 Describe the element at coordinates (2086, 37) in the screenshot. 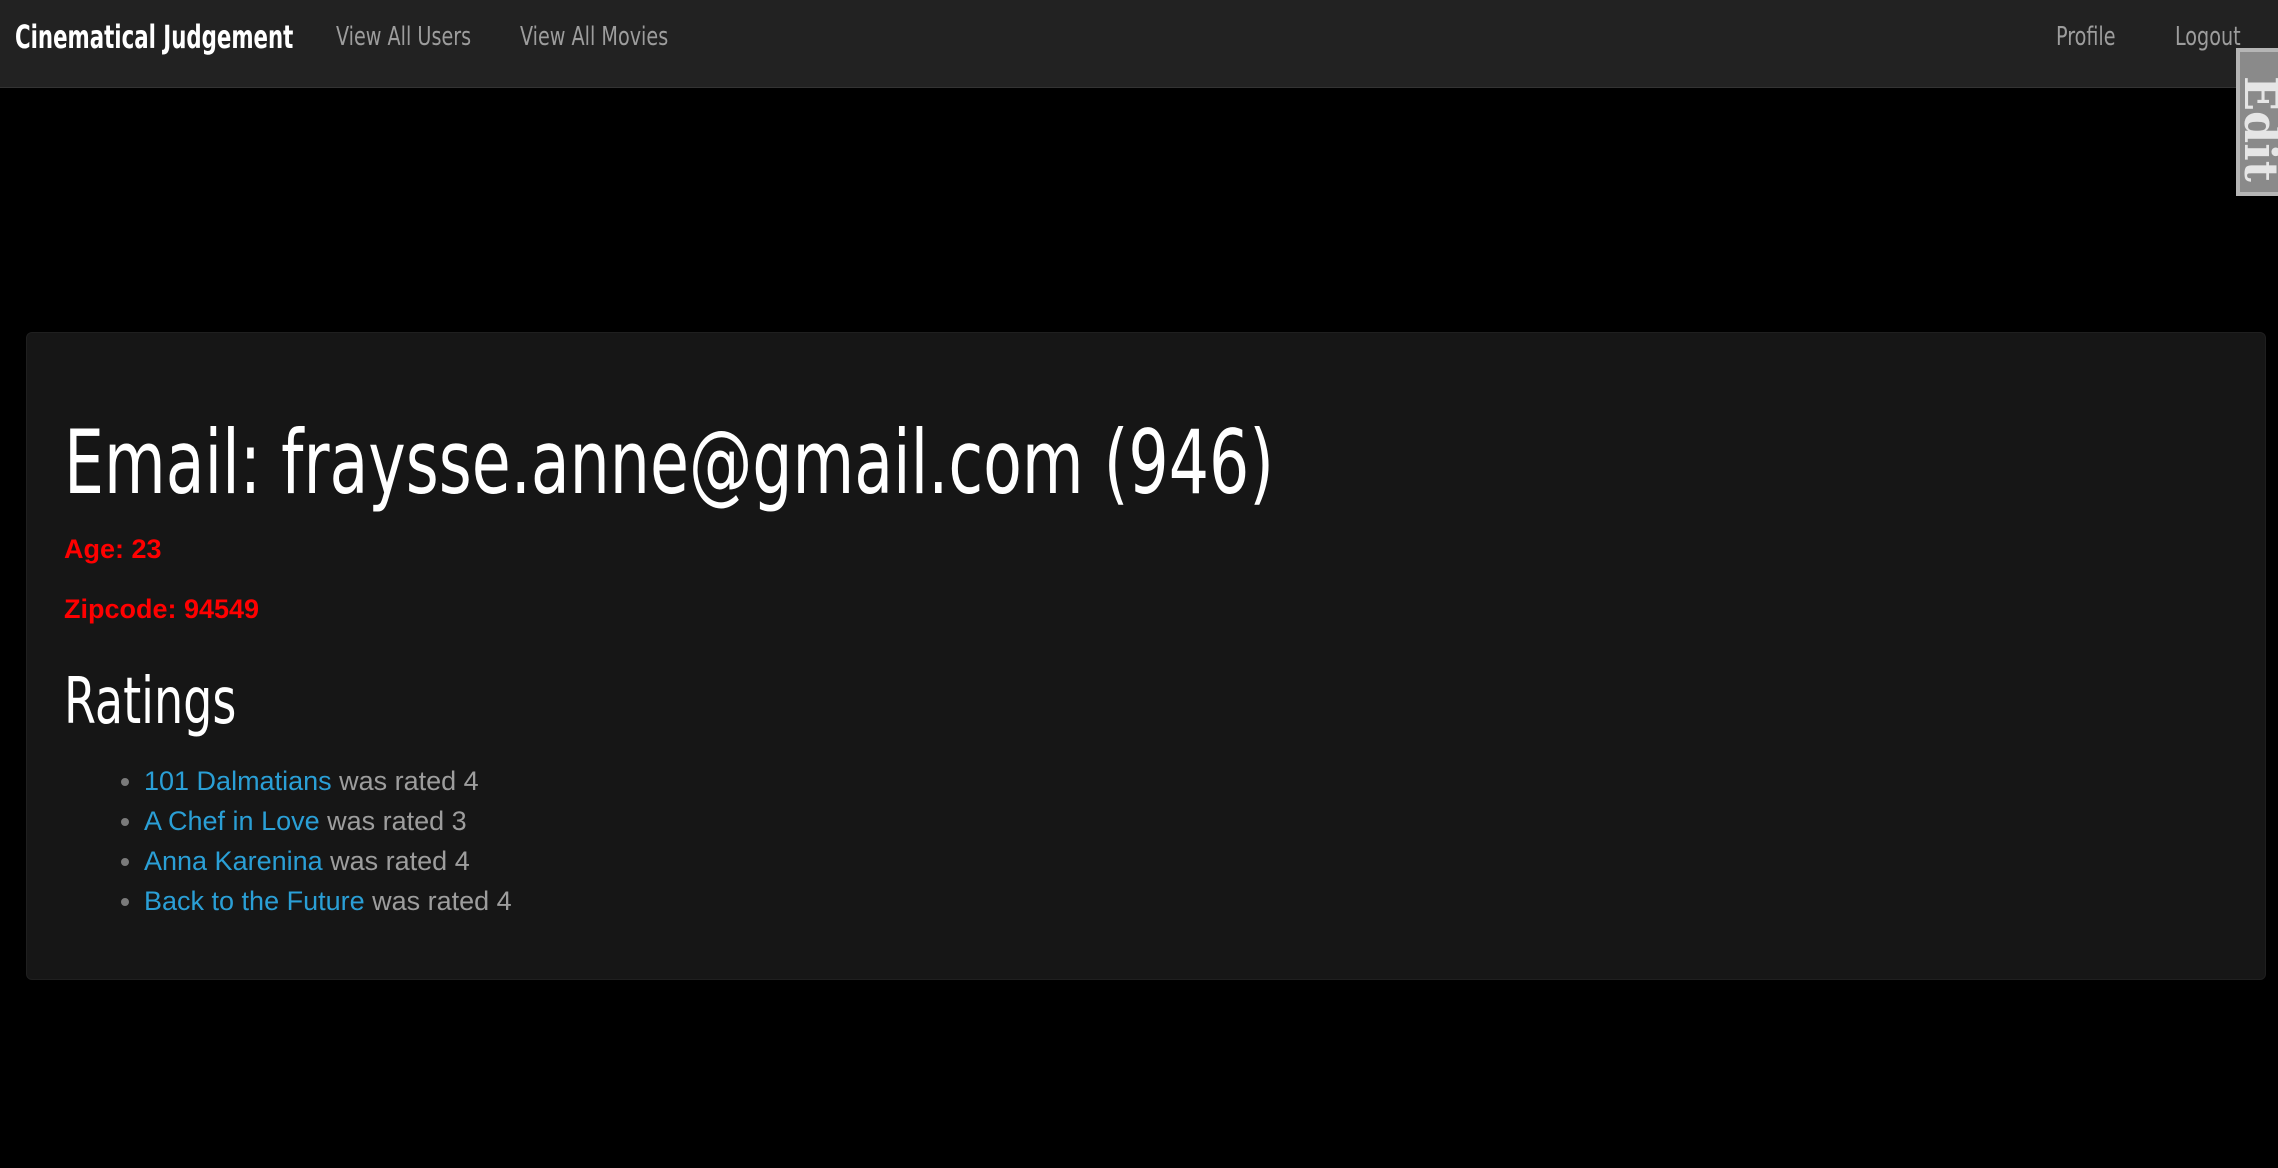

I see `nav-profile: Profile` at that location.